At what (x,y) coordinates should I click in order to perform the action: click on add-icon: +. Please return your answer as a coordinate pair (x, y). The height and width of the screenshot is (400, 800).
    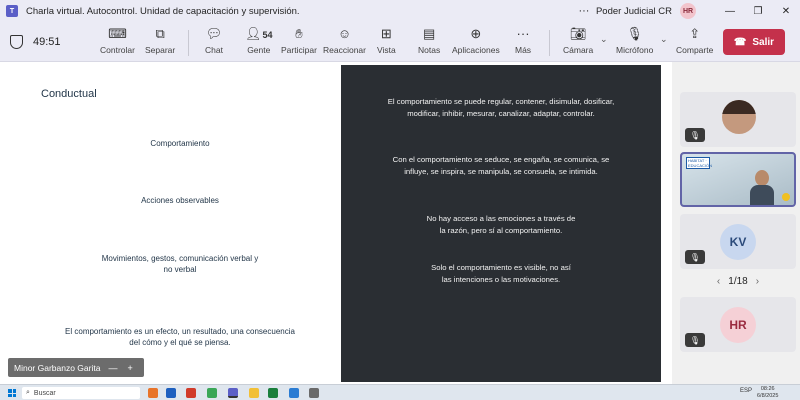
    Looking at the image, I should click on (129, 368).